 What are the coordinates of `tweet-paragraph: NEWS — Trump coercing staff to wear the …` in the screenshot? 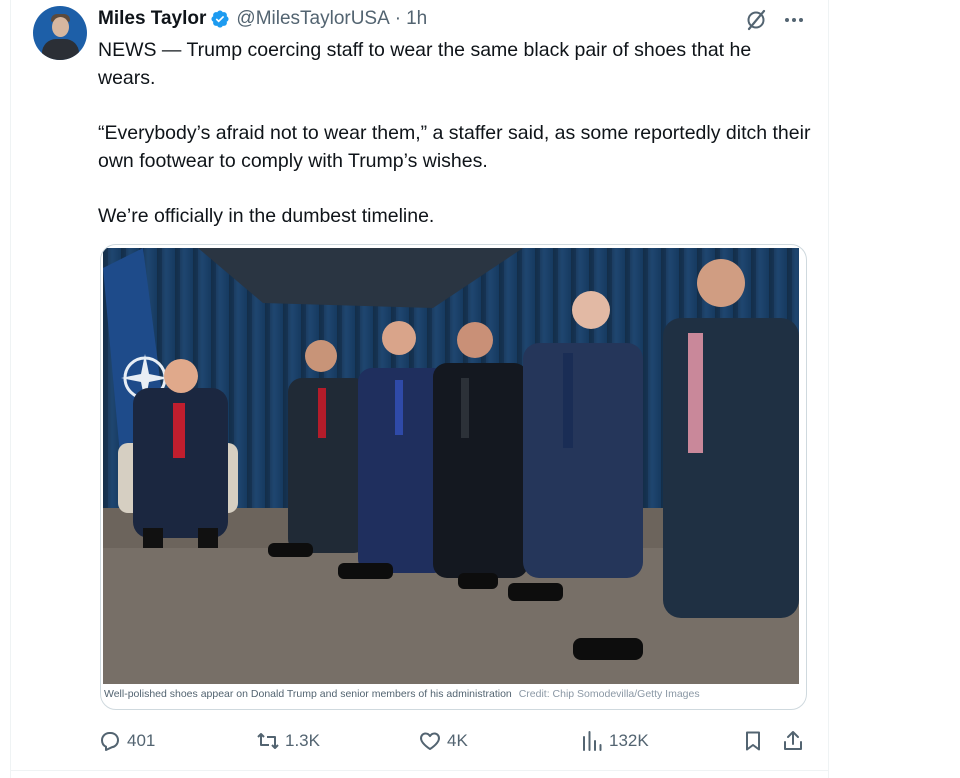 It's located at (425, 64).